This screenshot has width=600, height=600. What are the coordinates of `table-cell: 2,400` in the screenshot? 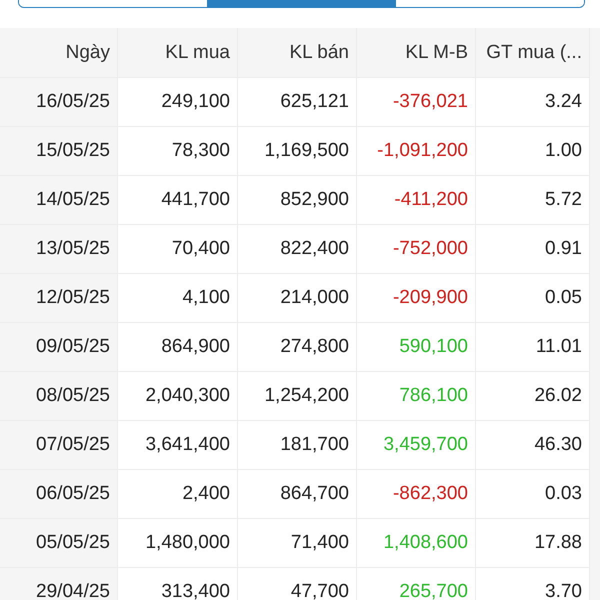 It's located at (178, 494).